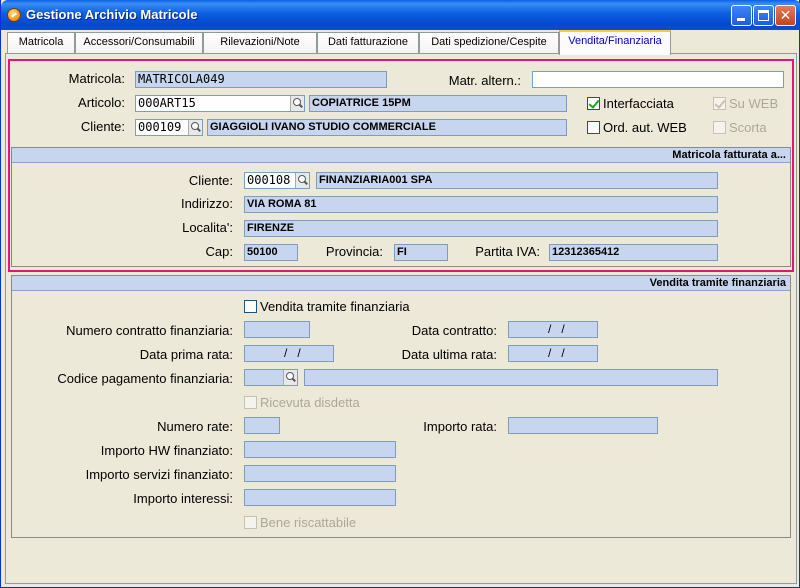  Describe the element at coordinates (271, 252) in the screenshot. I see `cap-field: 50100` at that location.